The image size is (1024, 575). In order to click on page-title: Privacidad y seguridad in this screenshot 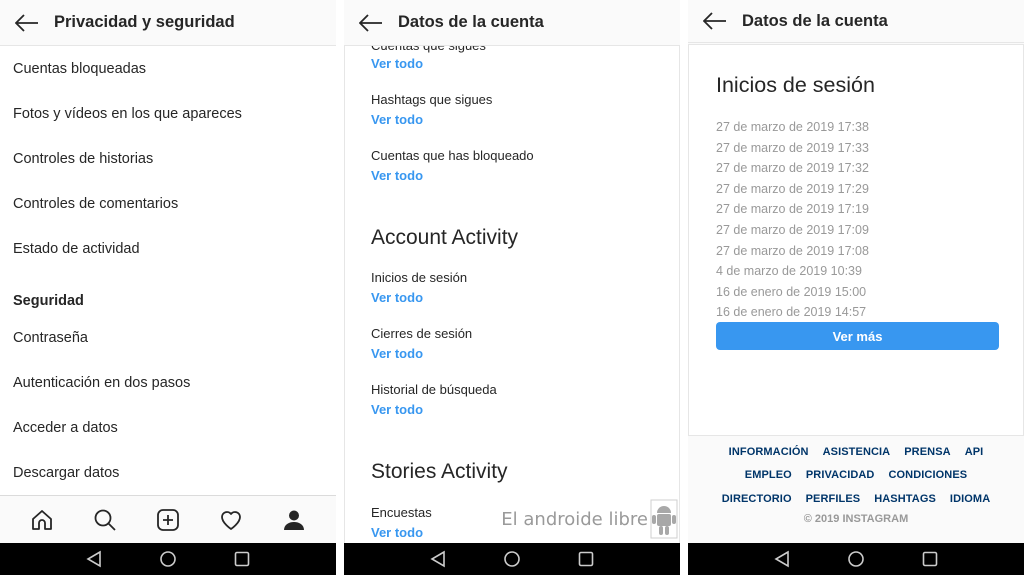, I will do `click(144, 22)`.